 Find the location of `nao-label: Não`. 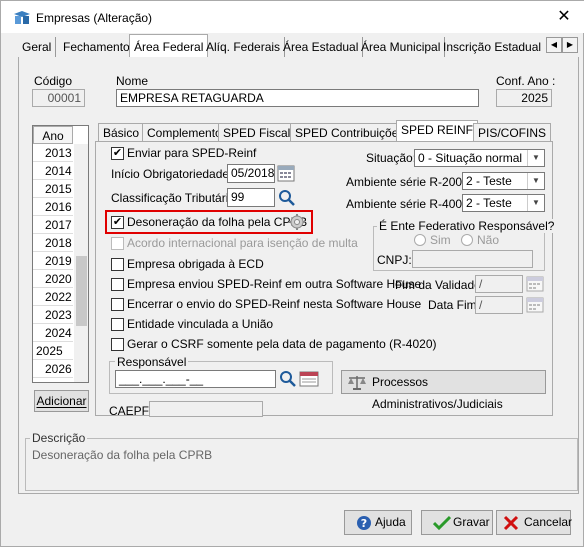

nao-label: Não is located at coordinates (488, 240).